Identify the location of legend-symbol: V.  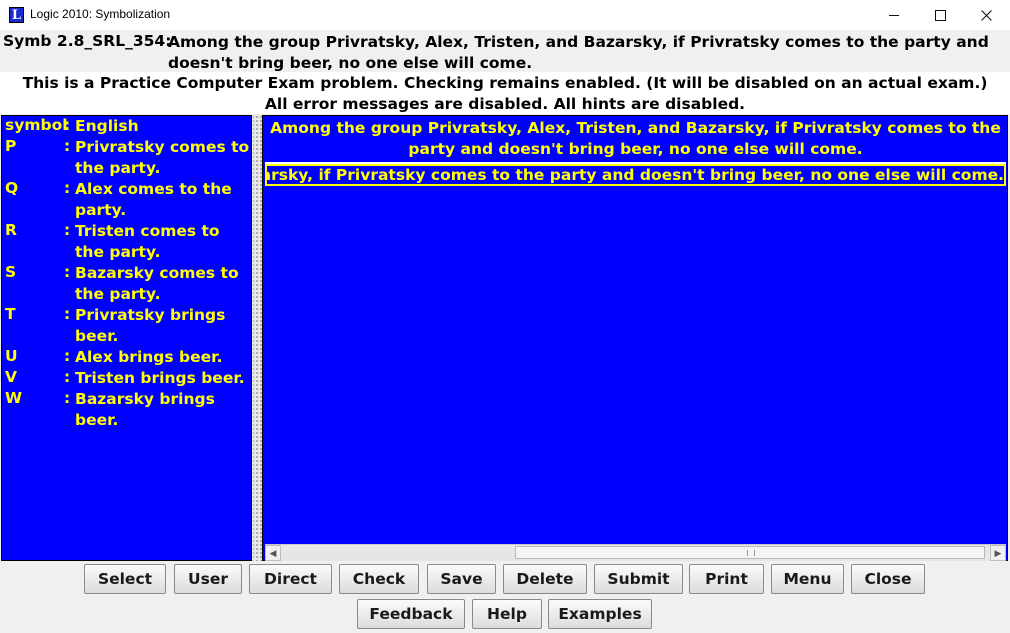
(11, 377).